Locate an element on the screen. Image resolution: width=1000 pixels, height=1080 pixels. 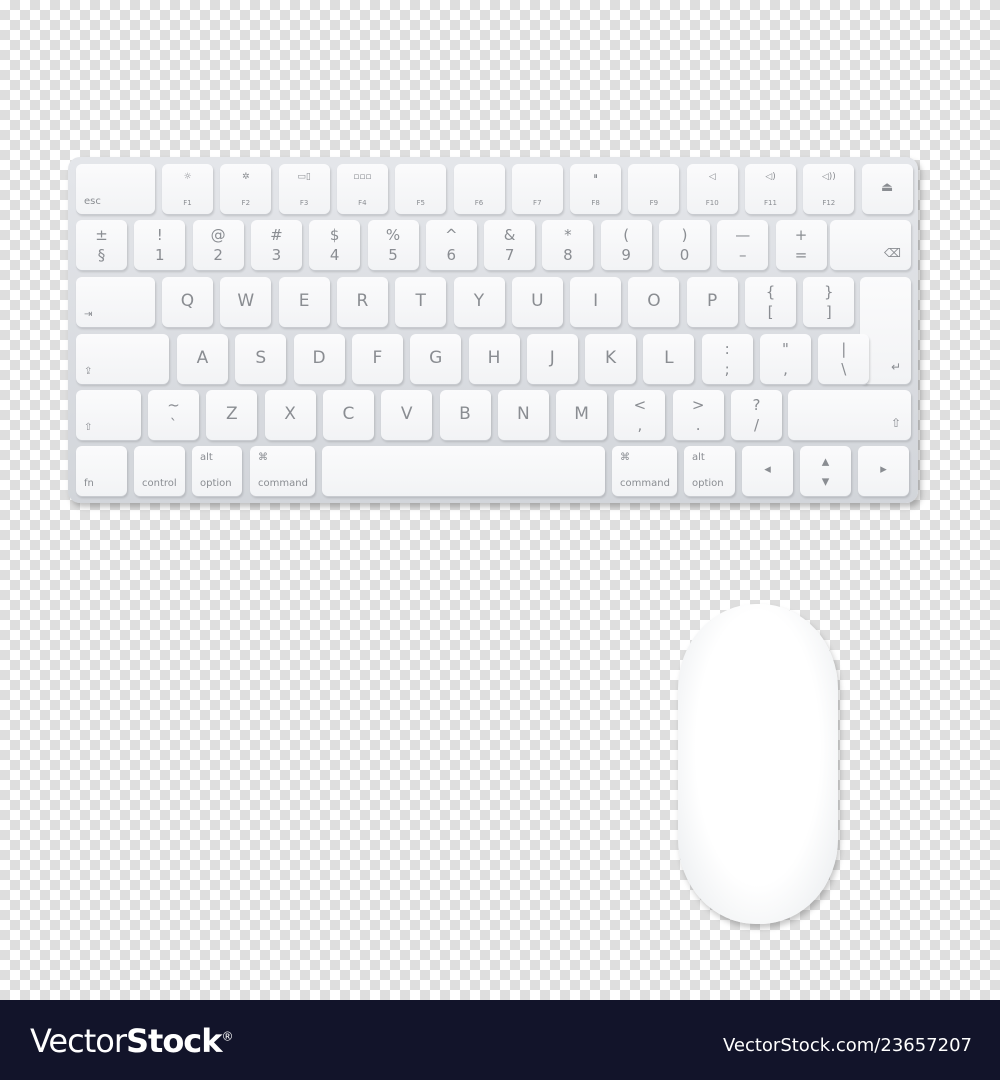
key-f7: F7 is located at coordinates (537, 189).